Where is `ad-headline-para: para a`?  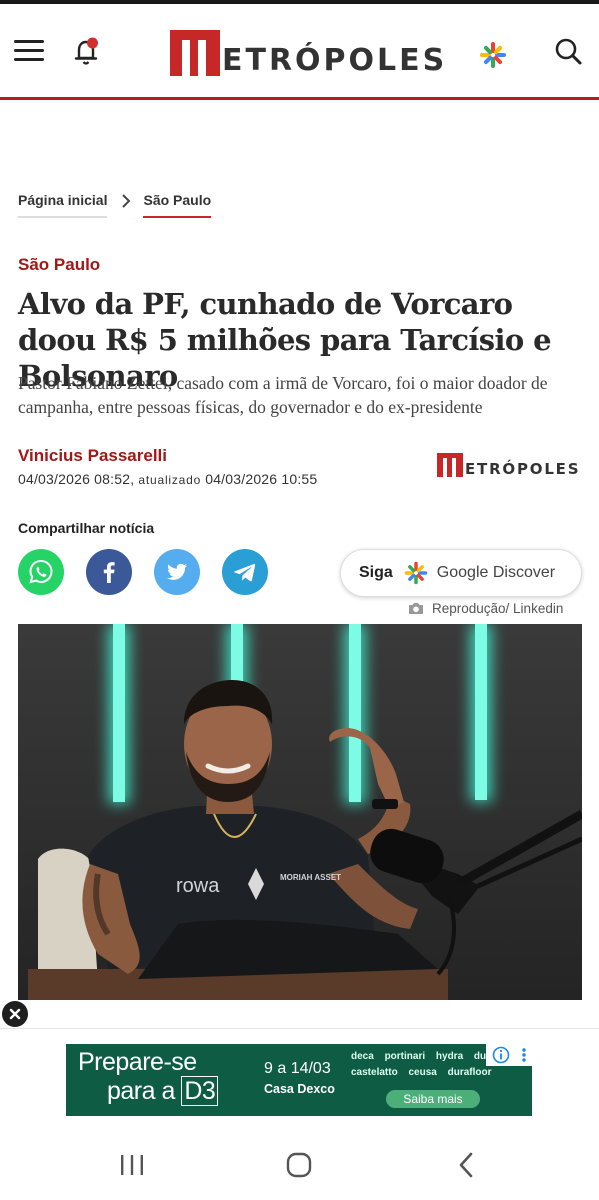
ad-headline-para: para a is located at coordinates (141, 1091).